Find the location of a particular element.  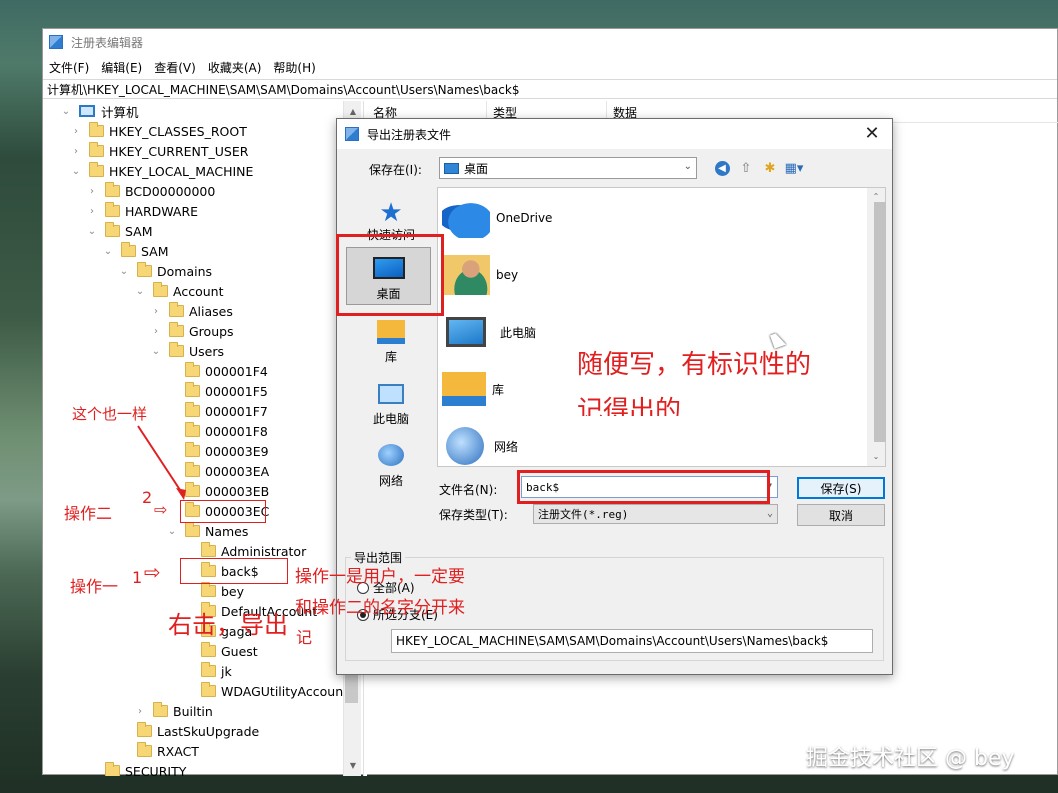

tree-node: › Aliases is located at coordinates (192, 311).